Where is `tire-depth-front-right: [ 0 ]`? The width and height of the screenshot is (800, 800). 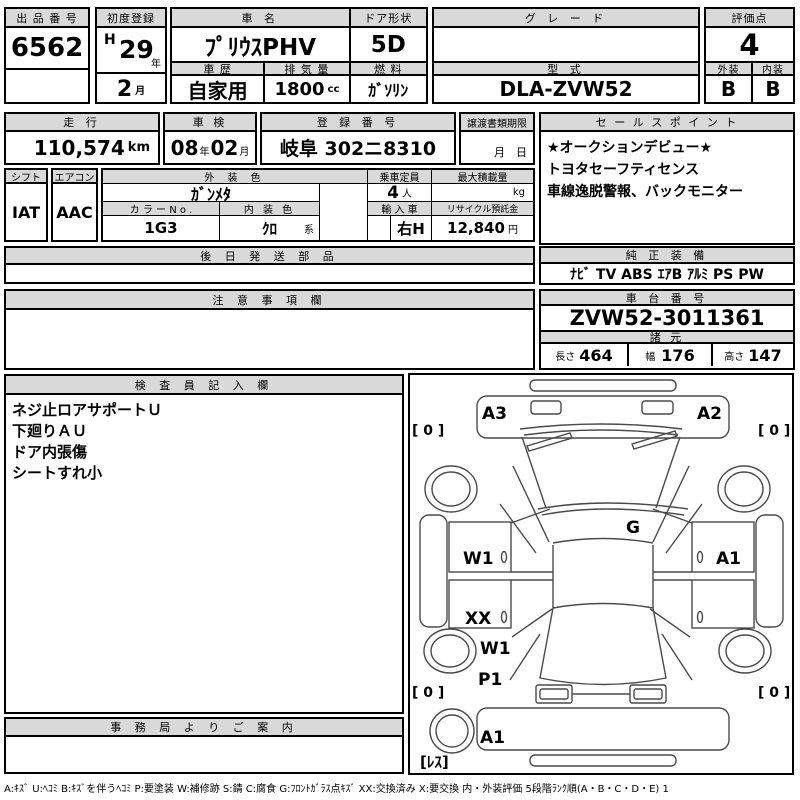 tire-depth-front-right: [ 0 ] is located at coordinates (774, 431).